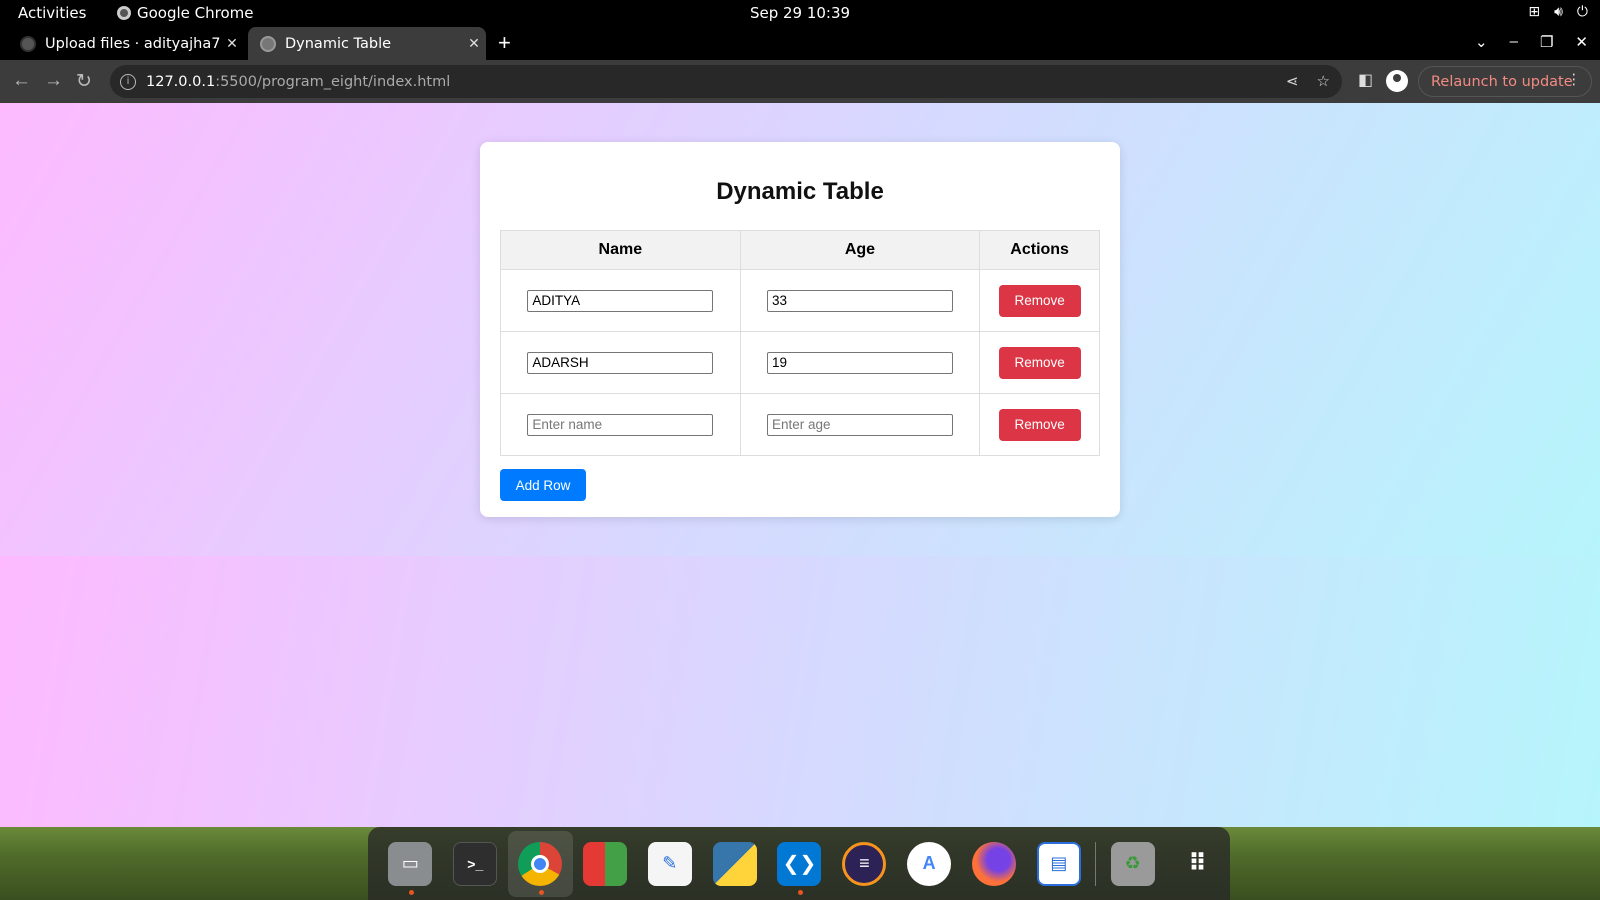  I want to click on close-window-icon: ✕, so click(1581, 42).